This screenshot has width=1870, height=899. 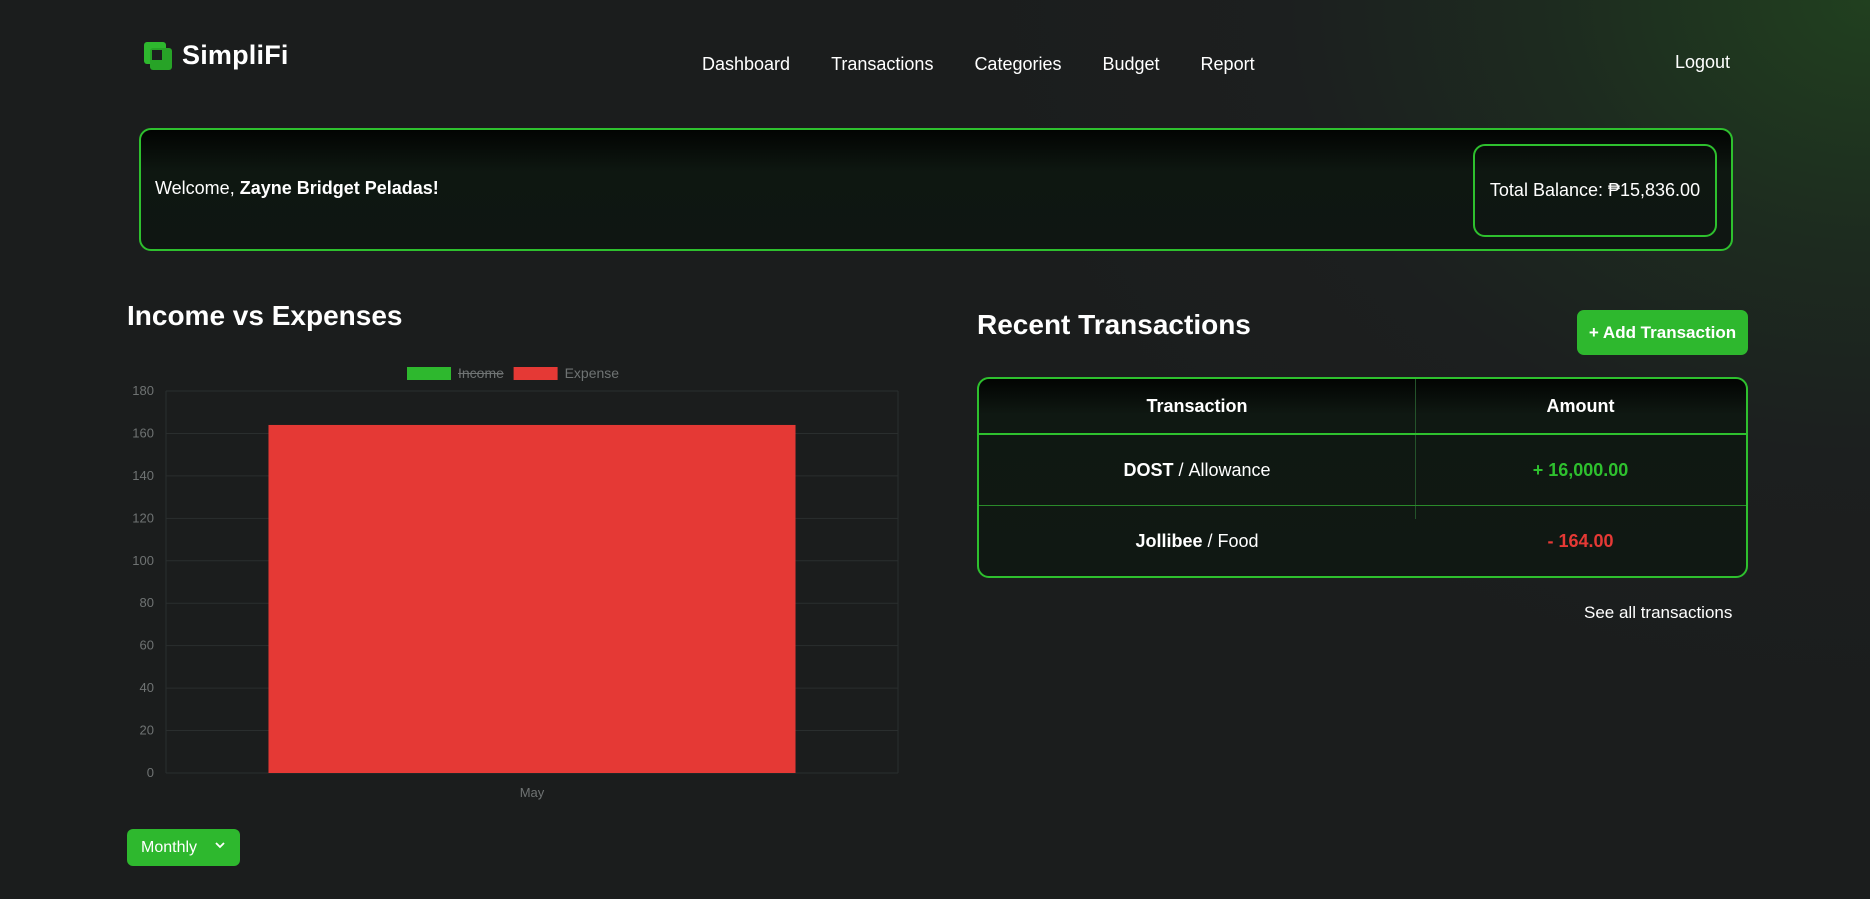 I want to click on period-select: Monthly, so click(x=183, y=847).